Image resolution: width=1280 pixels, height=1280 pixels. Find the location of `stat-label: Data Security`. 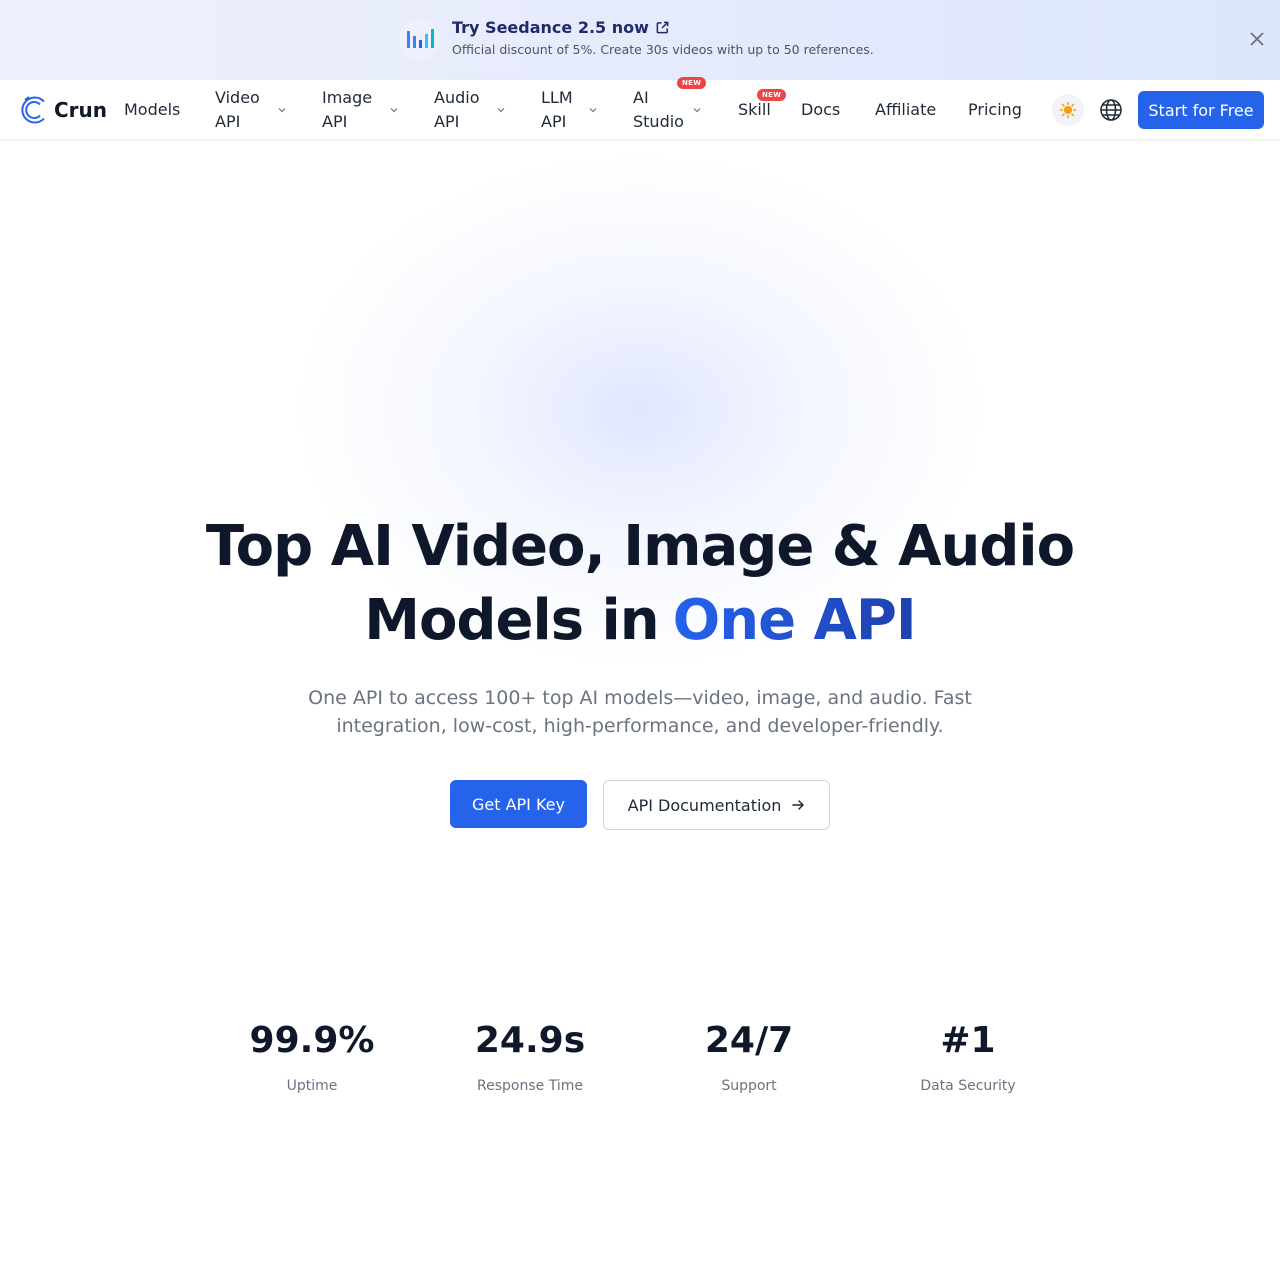

stat-label: Data Security is located at coordinates (968, 1086).